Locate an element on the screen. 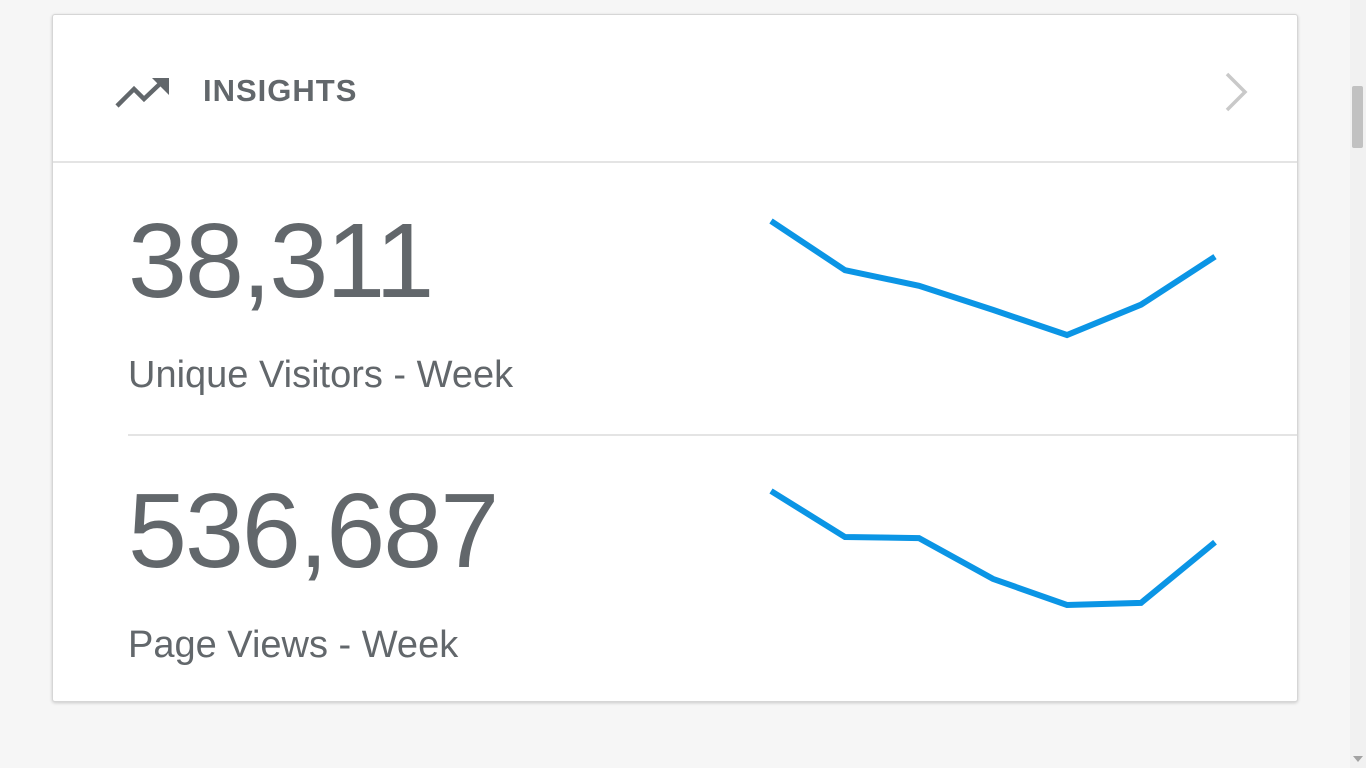 Image resolution: width=1366 pixels, height=768 pixels. scroll-down-arrow-icon is located at coordinates (1358, 759).